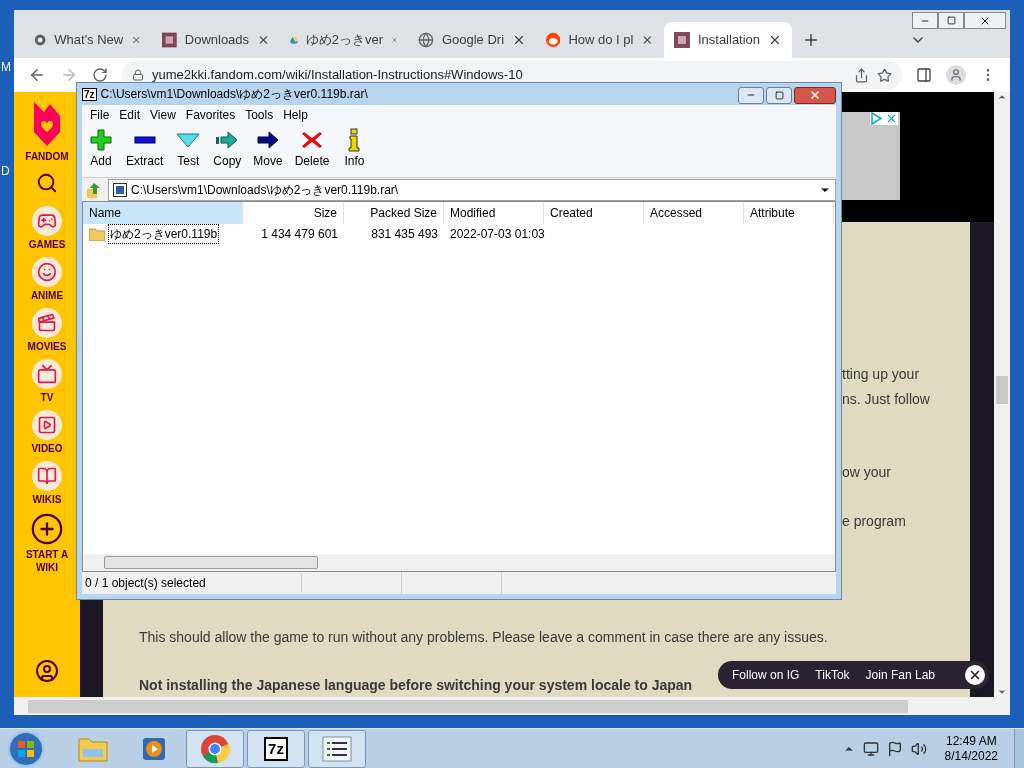 The height and width of the screenshot is (768, 1024). What do you see at coordinates (6, 67) in the screenshot?
I see `desktop-icon-label: M` at bounding box center [6, 67].